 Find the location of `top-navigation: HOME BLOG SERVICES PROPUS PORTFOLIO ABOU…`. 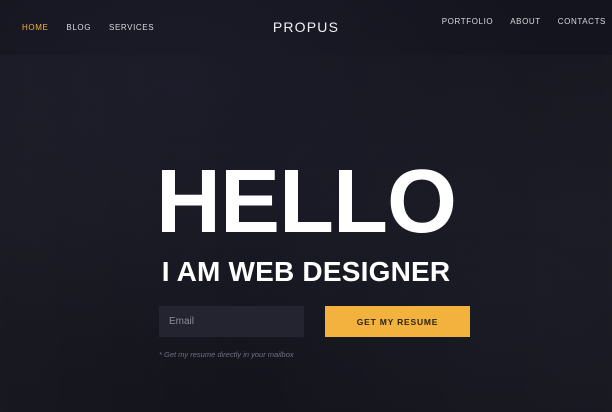

top-navigation: HOME BLOG SERVICES PROPUS PORTFOLIO ABOU… is located at coordinates (306, 25).